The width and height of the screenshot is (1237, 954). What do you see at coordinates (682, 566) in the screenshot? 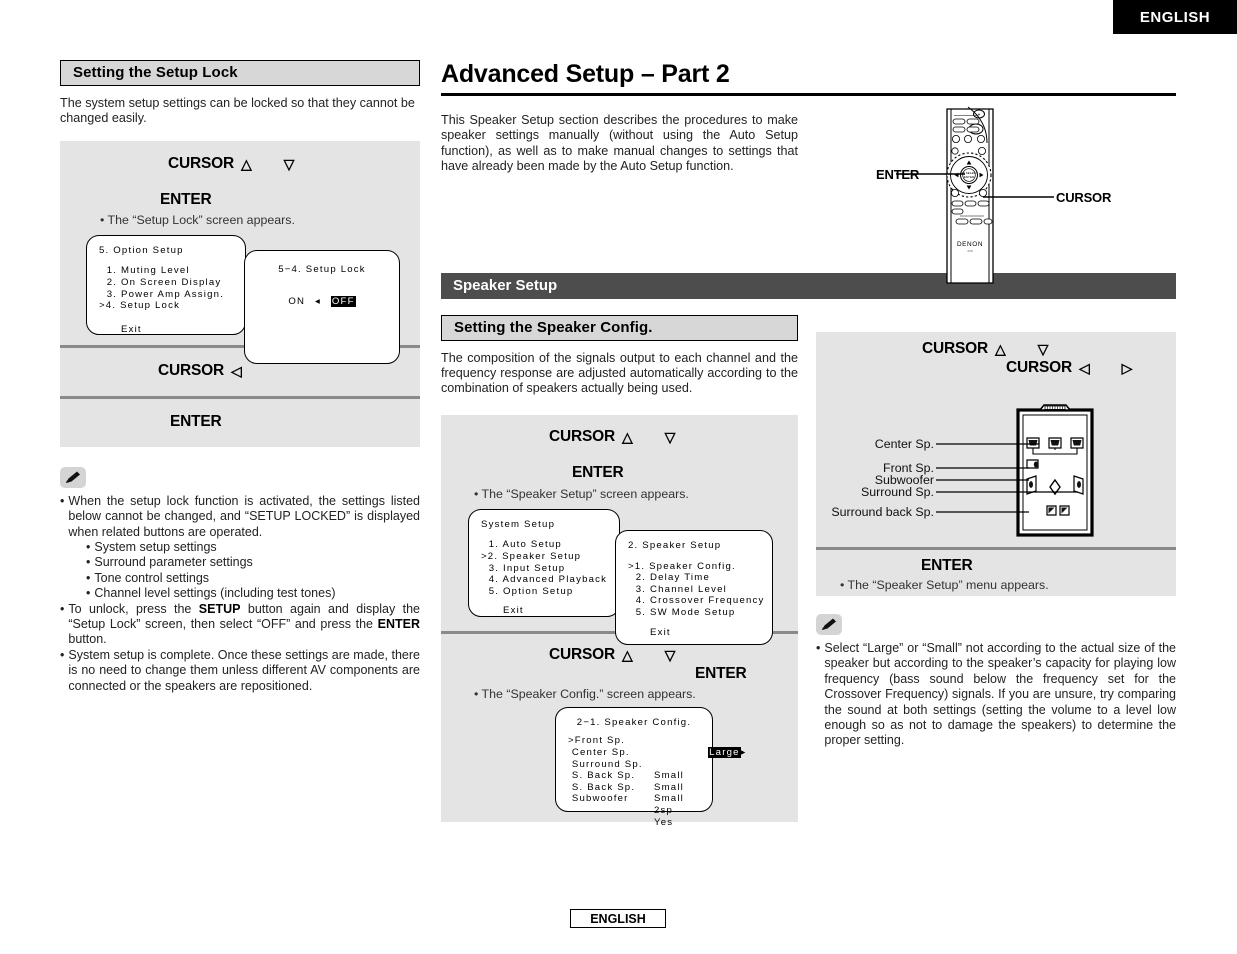
I see `osd-row: >1. Speaker Config.` at bounding box center [682, 566].